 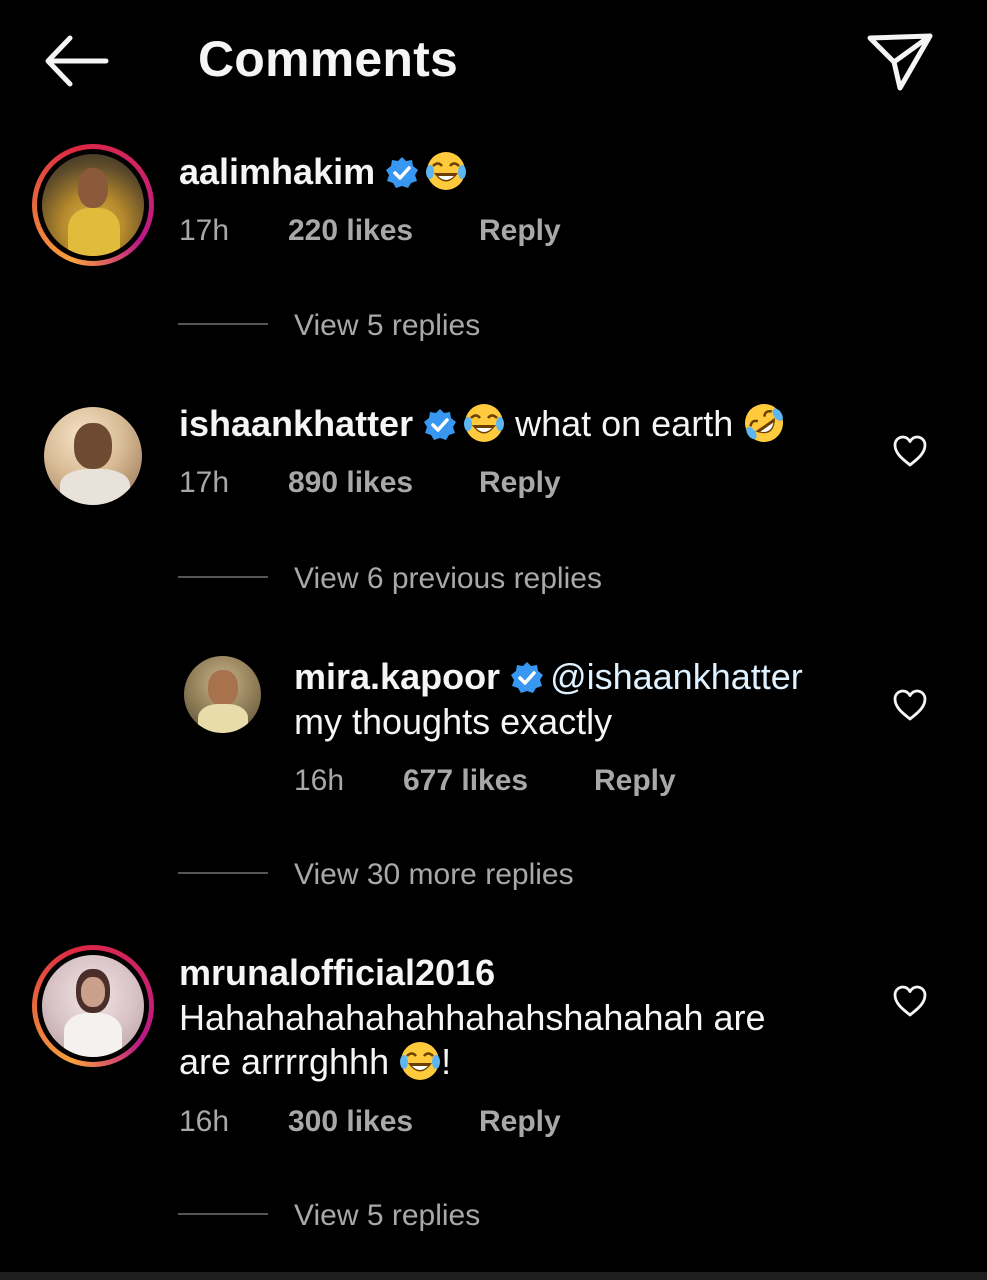 What do you see at coordinates (624, 423) in the screenshot?
I see `comment-text: what on earth` at bounding box center [624, 423].